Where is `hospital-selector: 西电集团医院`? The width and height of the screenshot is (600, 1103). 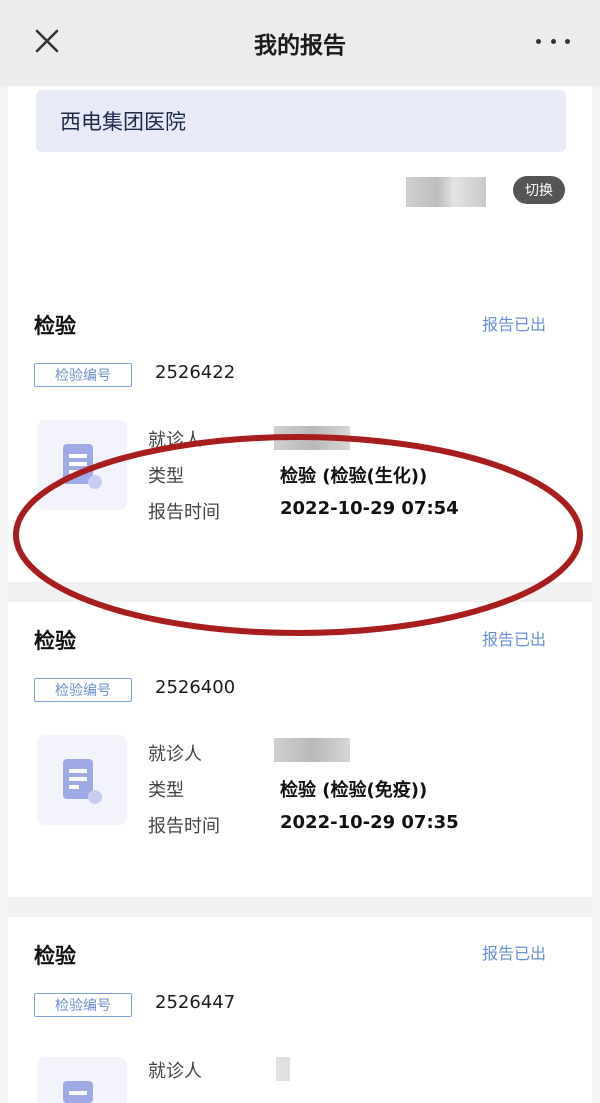
hospital-selector: 西电集团医院 is located at coordinates (301, 121).